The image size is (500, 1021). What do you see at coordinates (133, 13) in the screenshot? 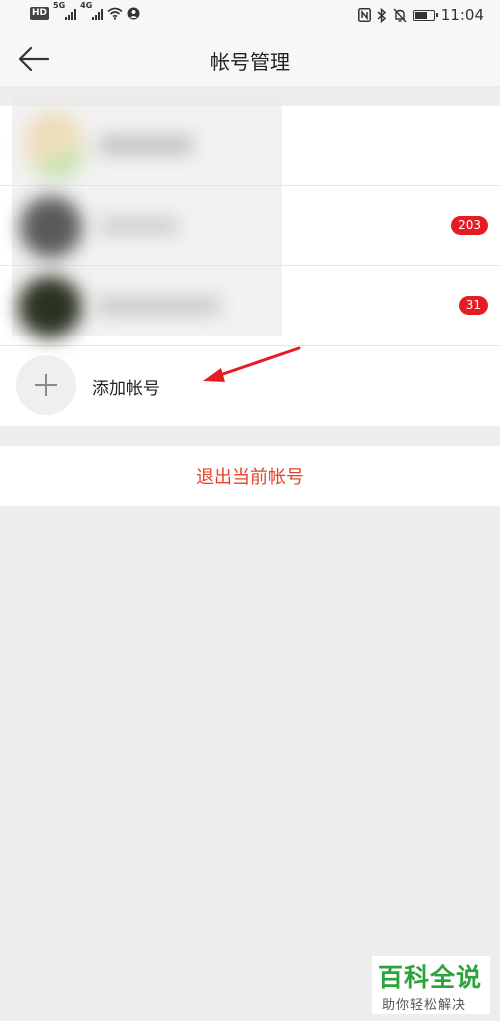
I see `location-icon` at bounding box center [133, 13].